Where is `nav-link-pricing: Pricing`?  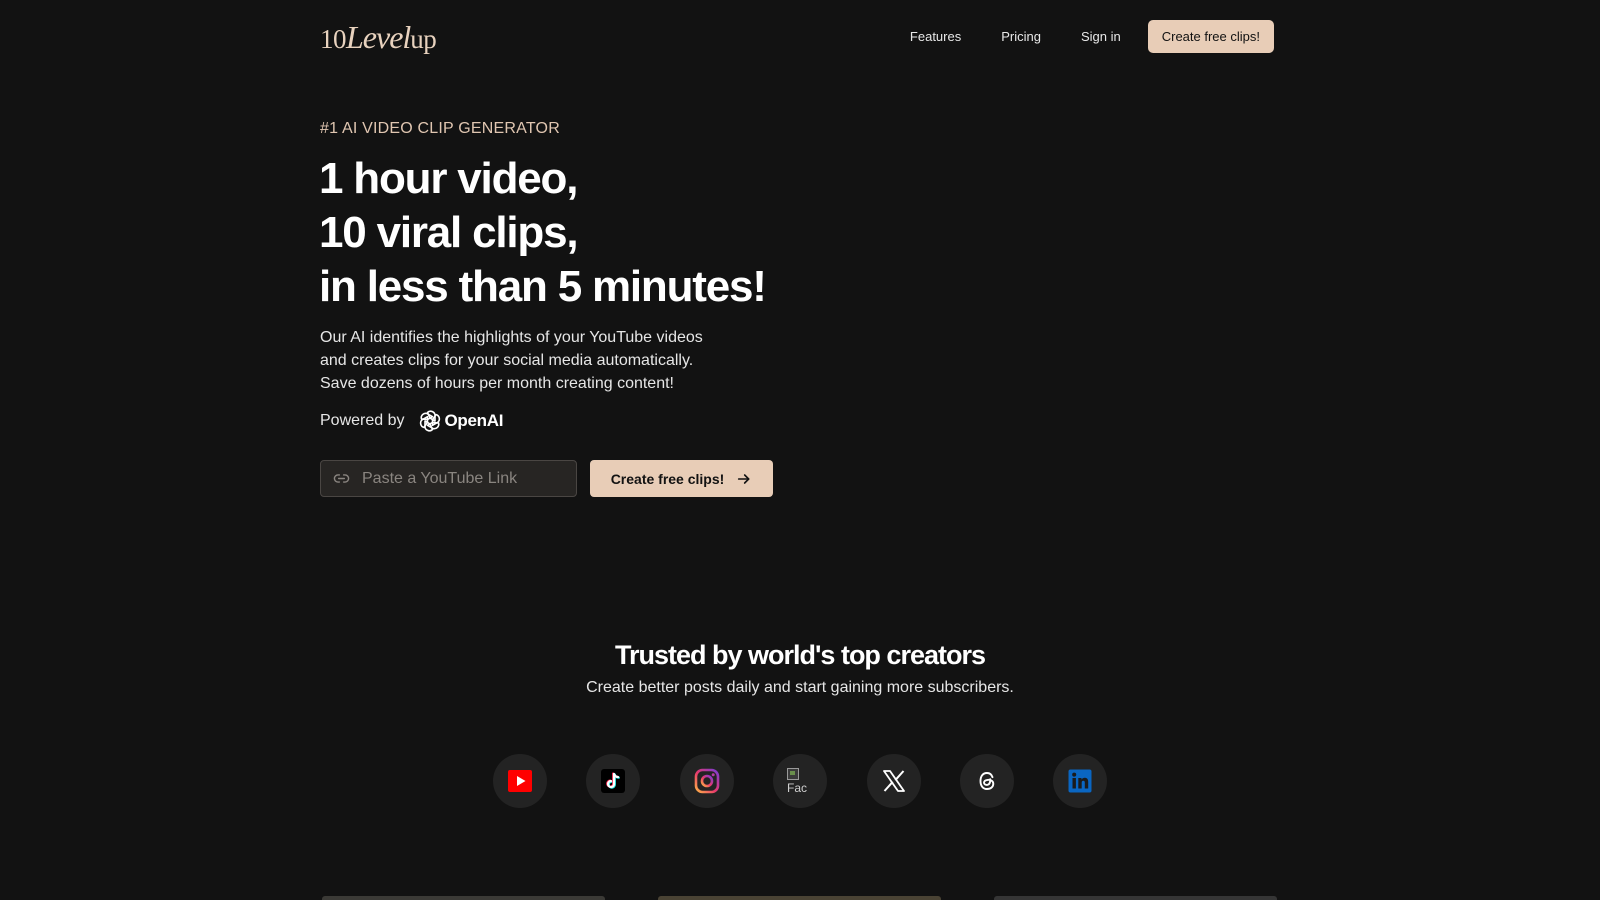 nav-link-pricing: Pricing is located at coordinates (1021, 36).